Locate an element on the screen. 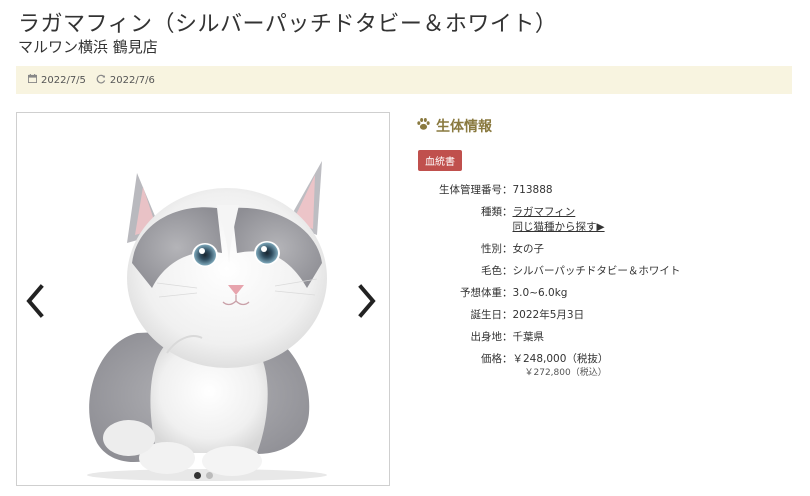 Image resolution: width=810 pixels, height=496 pixels. chevron-left-icon is located at coordinates (35, 301).